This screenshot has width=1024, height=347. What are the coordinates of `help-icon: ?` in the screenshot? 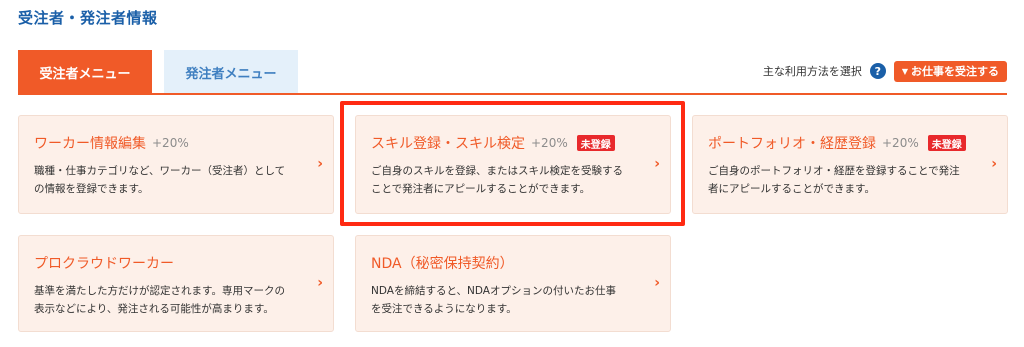 It's located at (877, 71).